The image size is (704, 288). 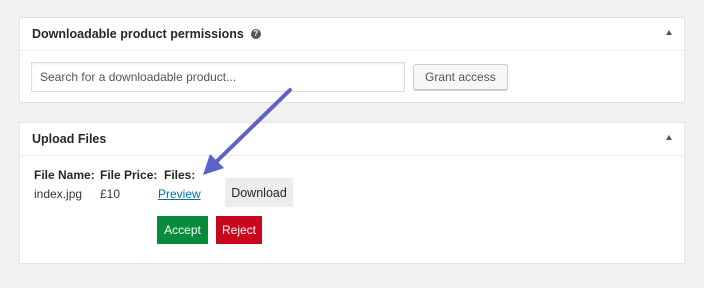 I want to click on column-header-files: Files:, so click(x=180, y=175).